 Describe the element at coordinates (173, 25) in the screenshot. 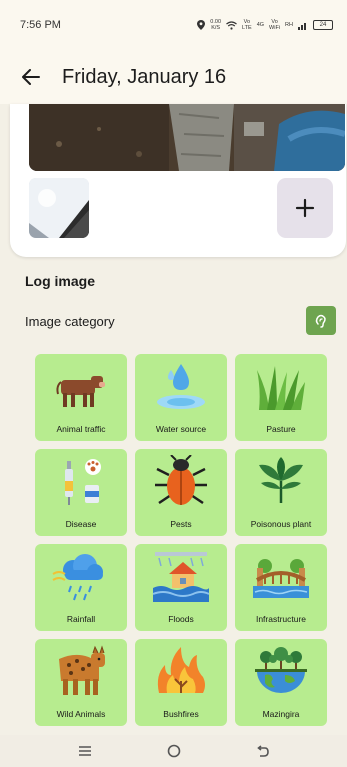

I see `status-bar: 7:56 PM 0.00 K/S Vo LTE 4G Vo WiFi RH 24` at that location.